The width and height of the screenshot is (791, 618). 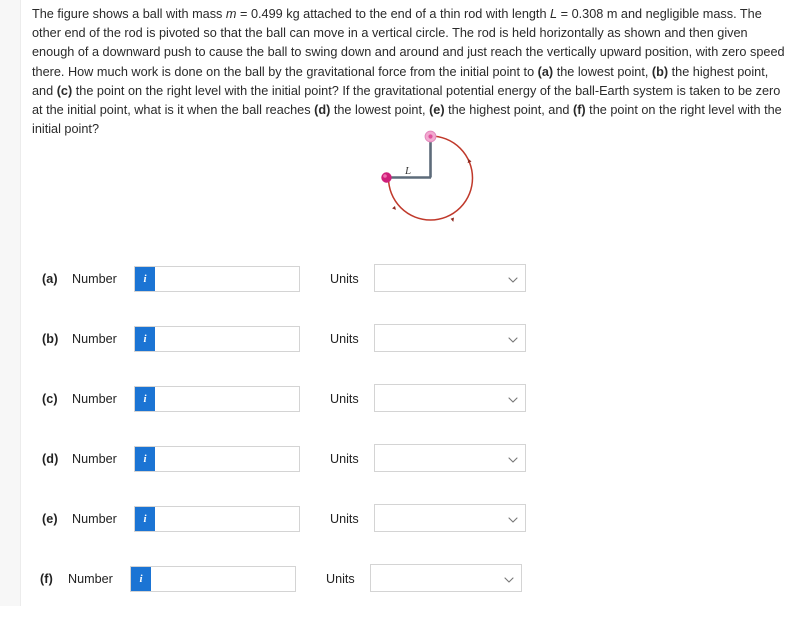 I want to click on answer-row: (c) Number i Units, so click(x=406, y=408).